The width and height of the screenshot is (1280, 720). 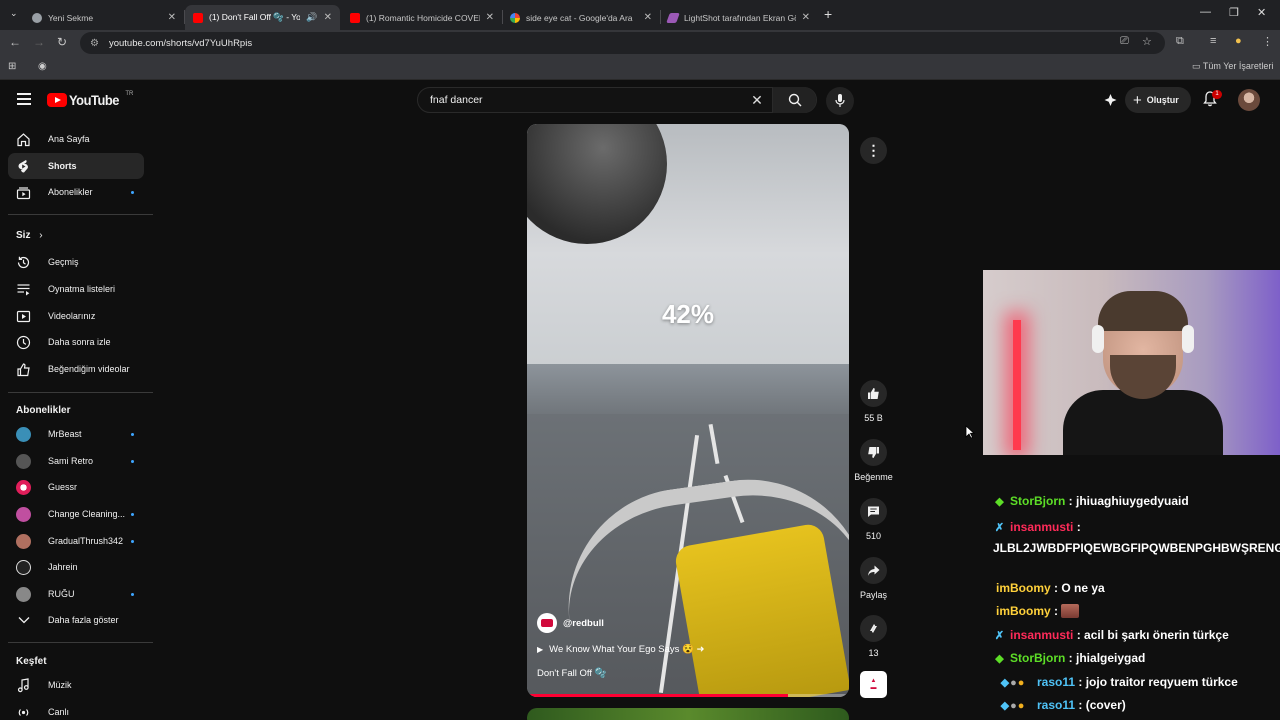 I want to click on extensions-icon: ⧉, so click(x=1180, y=41).